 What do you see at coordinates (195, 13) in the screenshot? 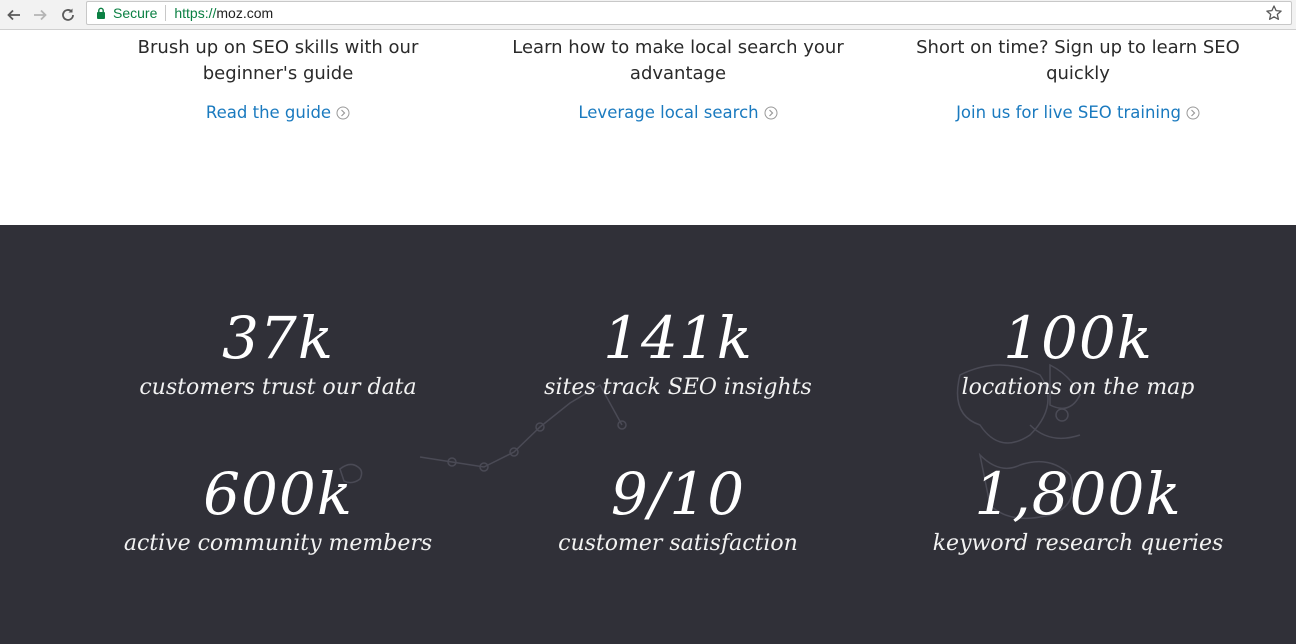
I see `url-scheme: https://` at bounding box center [195, 13].